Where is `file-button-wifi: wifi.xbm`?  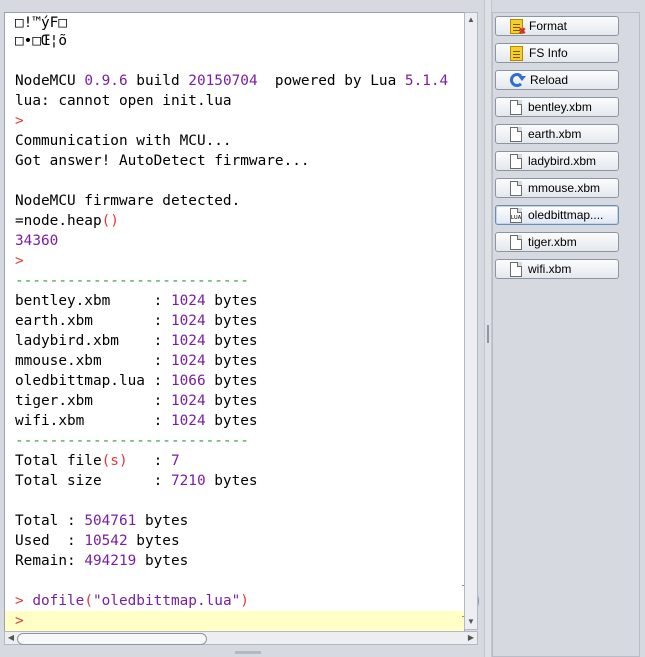 file-button-wifi: wifi.xbm is located at coordinates (557, 269).